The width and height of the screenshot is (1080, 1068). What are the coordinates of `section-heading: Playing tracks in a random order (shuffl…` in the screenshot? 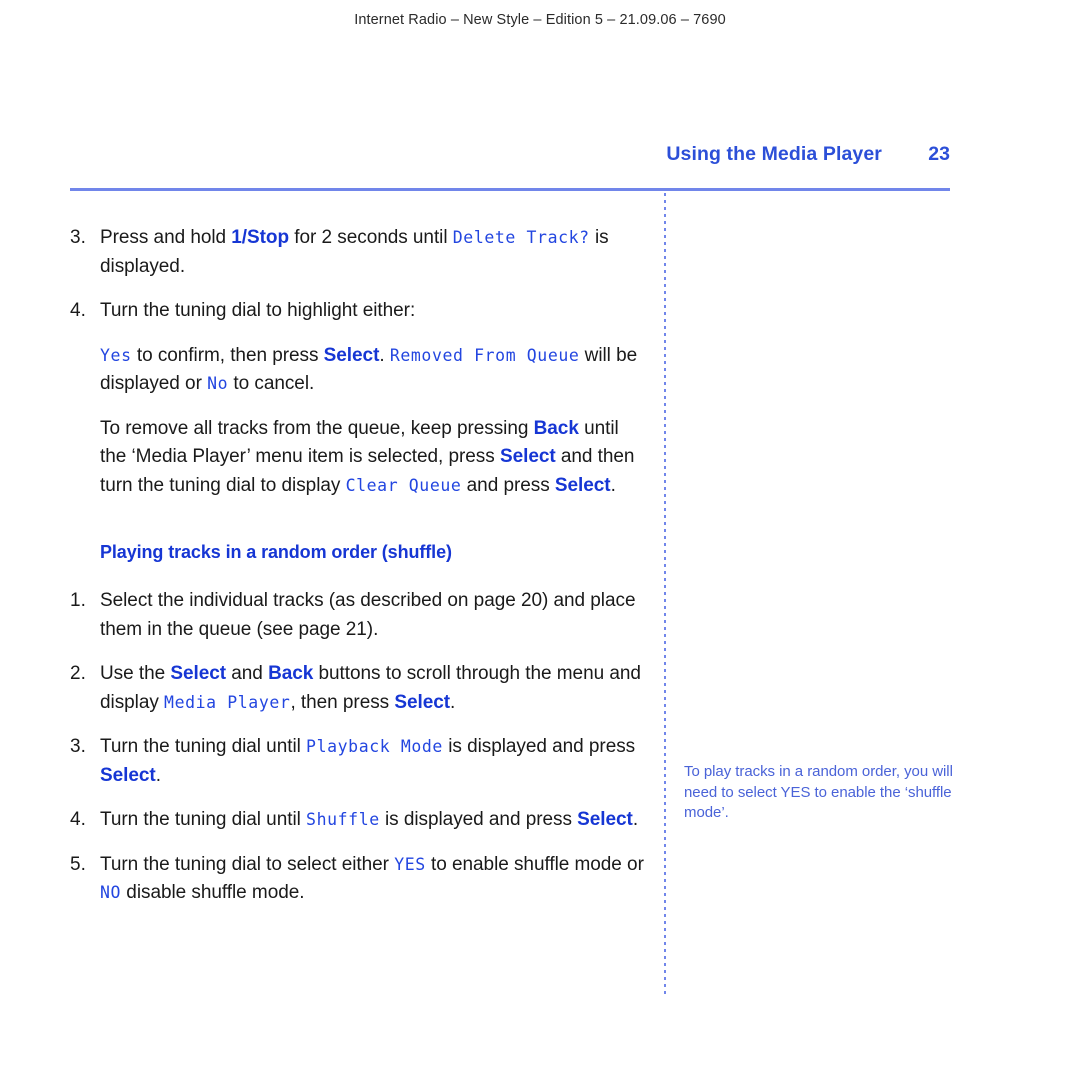 It's located at (276, 552).